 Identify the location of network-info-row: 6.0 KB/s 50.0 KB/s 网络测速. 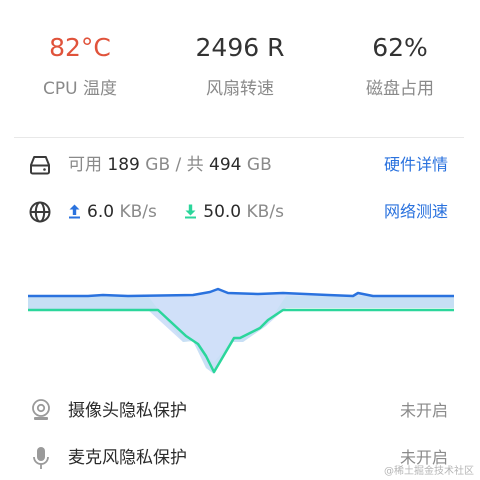
(240, 212).